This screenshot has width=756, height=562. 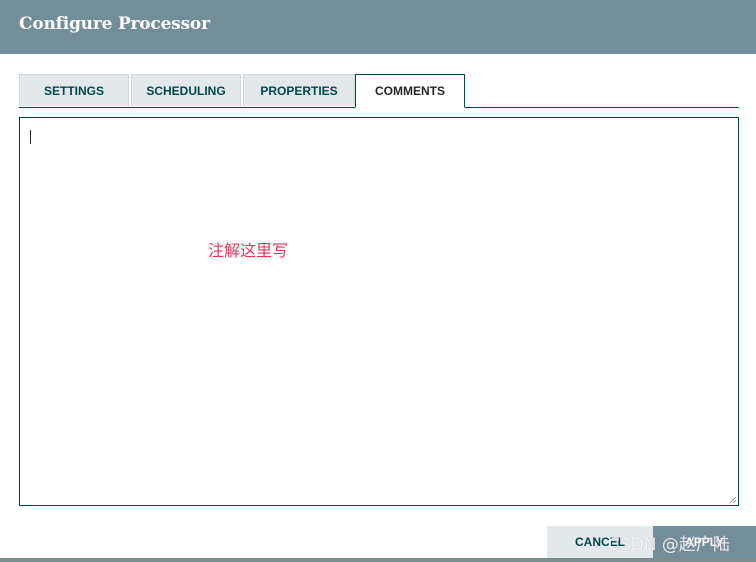 What do you see at coordinates (186, 90) in the screenshot?
I see `tab-scheduling: SCHEDULING` at bounding box center [186, 90].